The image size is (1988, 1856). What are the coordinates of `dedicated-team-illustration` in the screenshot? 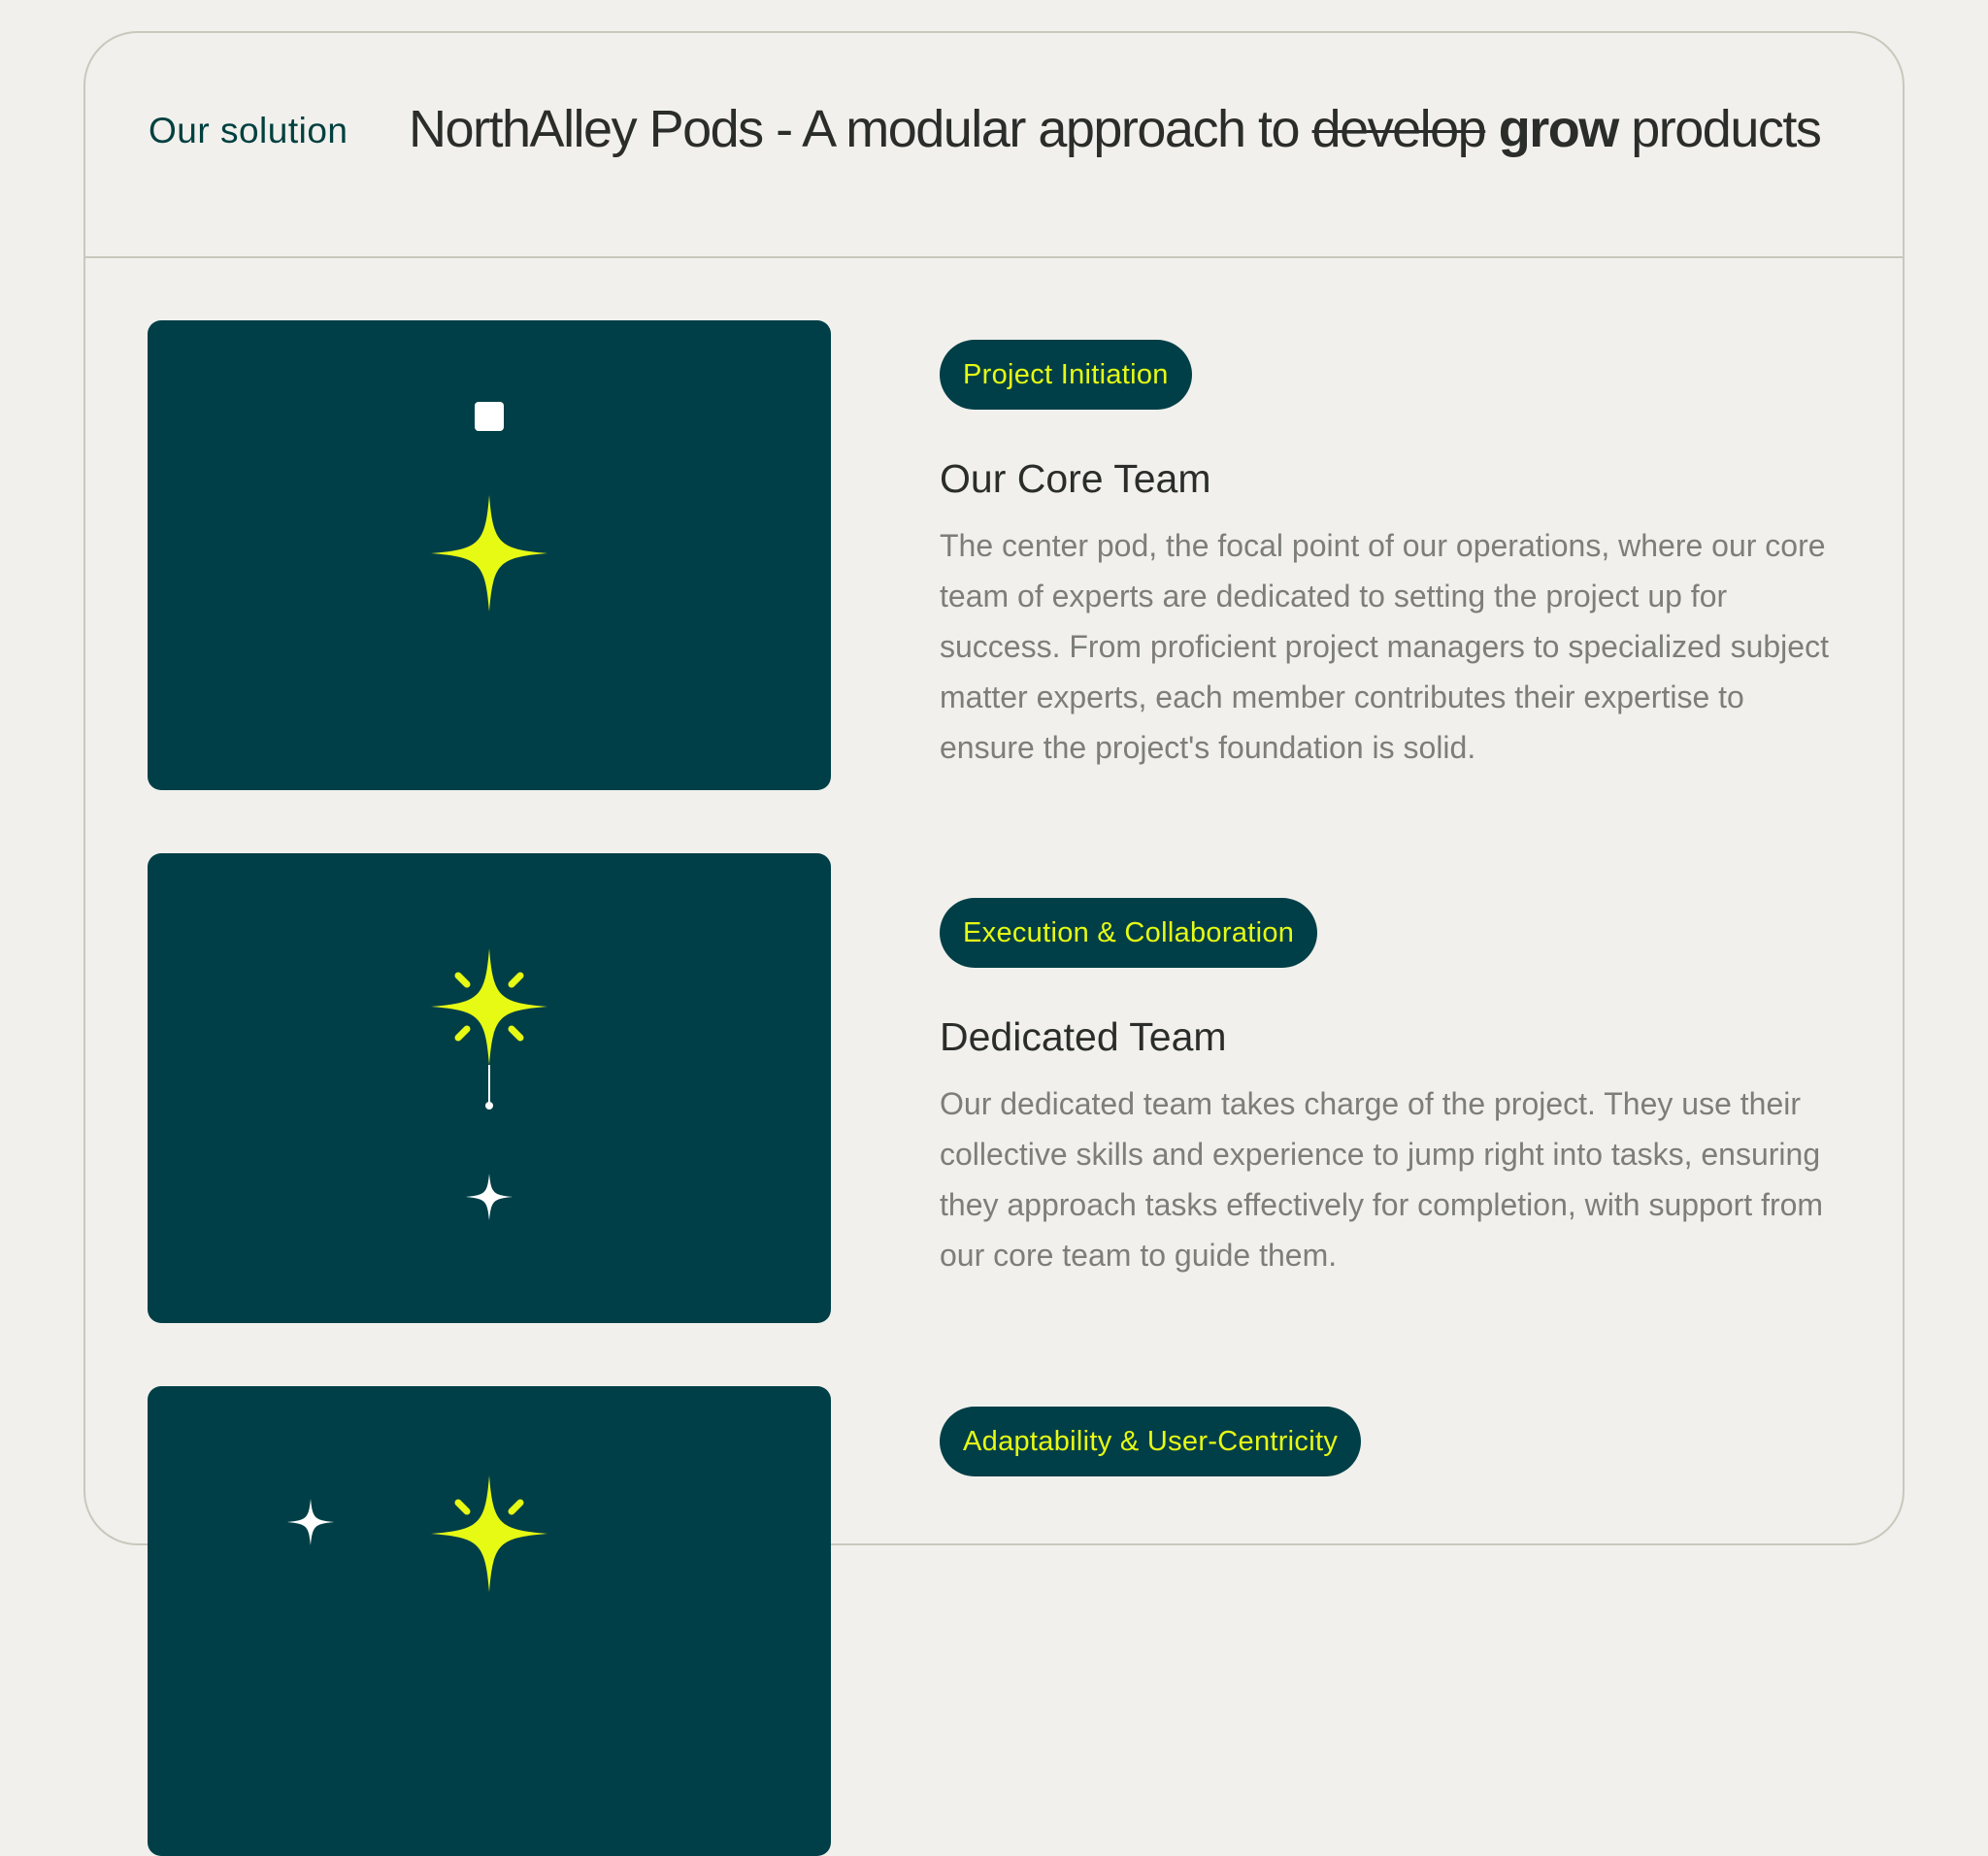 It's located at (490, 1088).